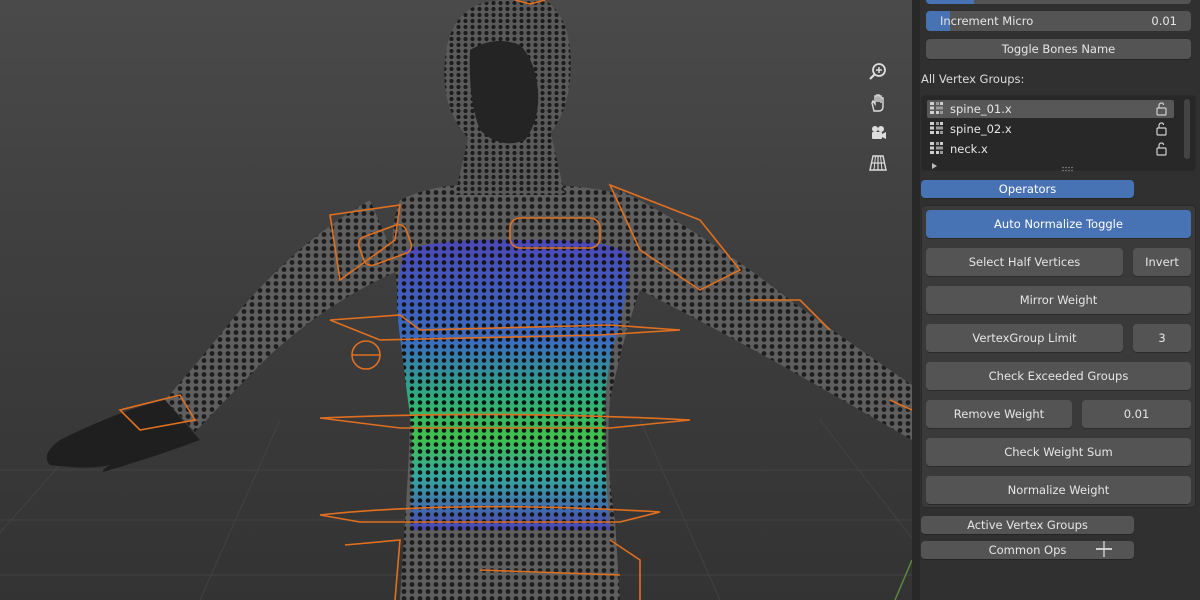 Image resolution: width=1200 pixels, height=600 pixels. I want to click on right-arm, so click(766, 315).